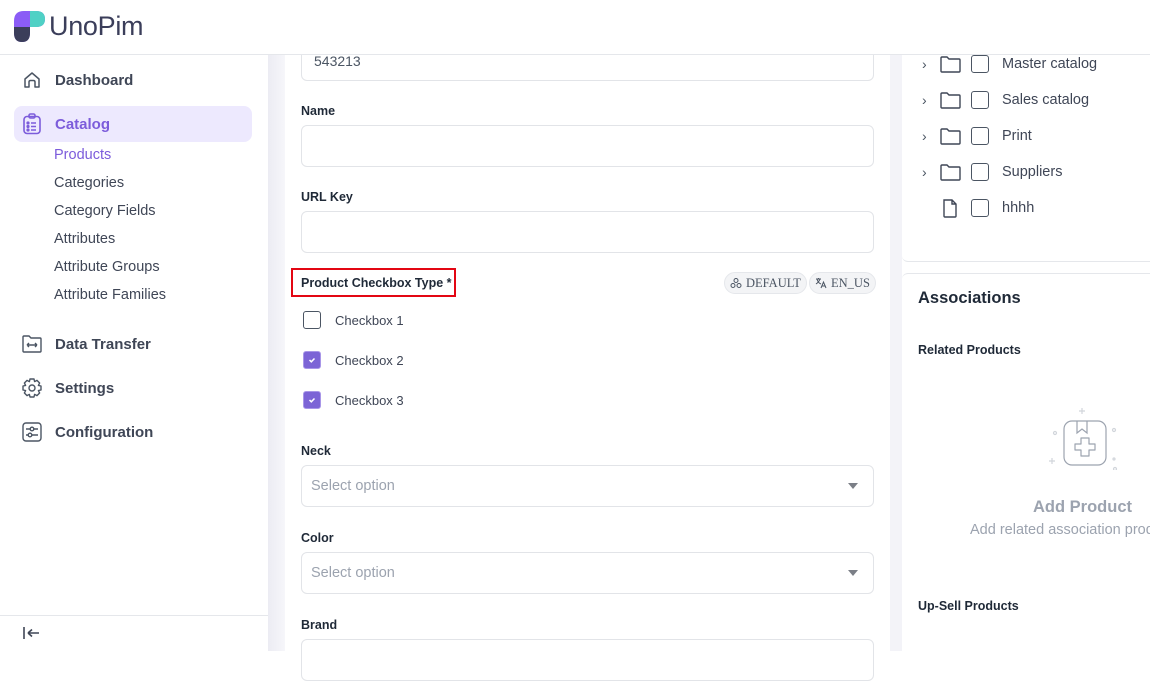  Describe the element at coordinates (94, 80) in the screenshot. I see `sidebar-item-label: Dashboard` at that location.